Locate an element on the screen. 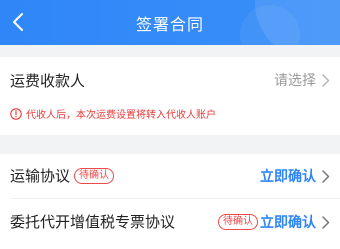 The height and width of the screenshot is (249, 340). payee-notice-text: 代收人后，本次运费设置将转入代收人账户 is located at coordinates (121, 115).